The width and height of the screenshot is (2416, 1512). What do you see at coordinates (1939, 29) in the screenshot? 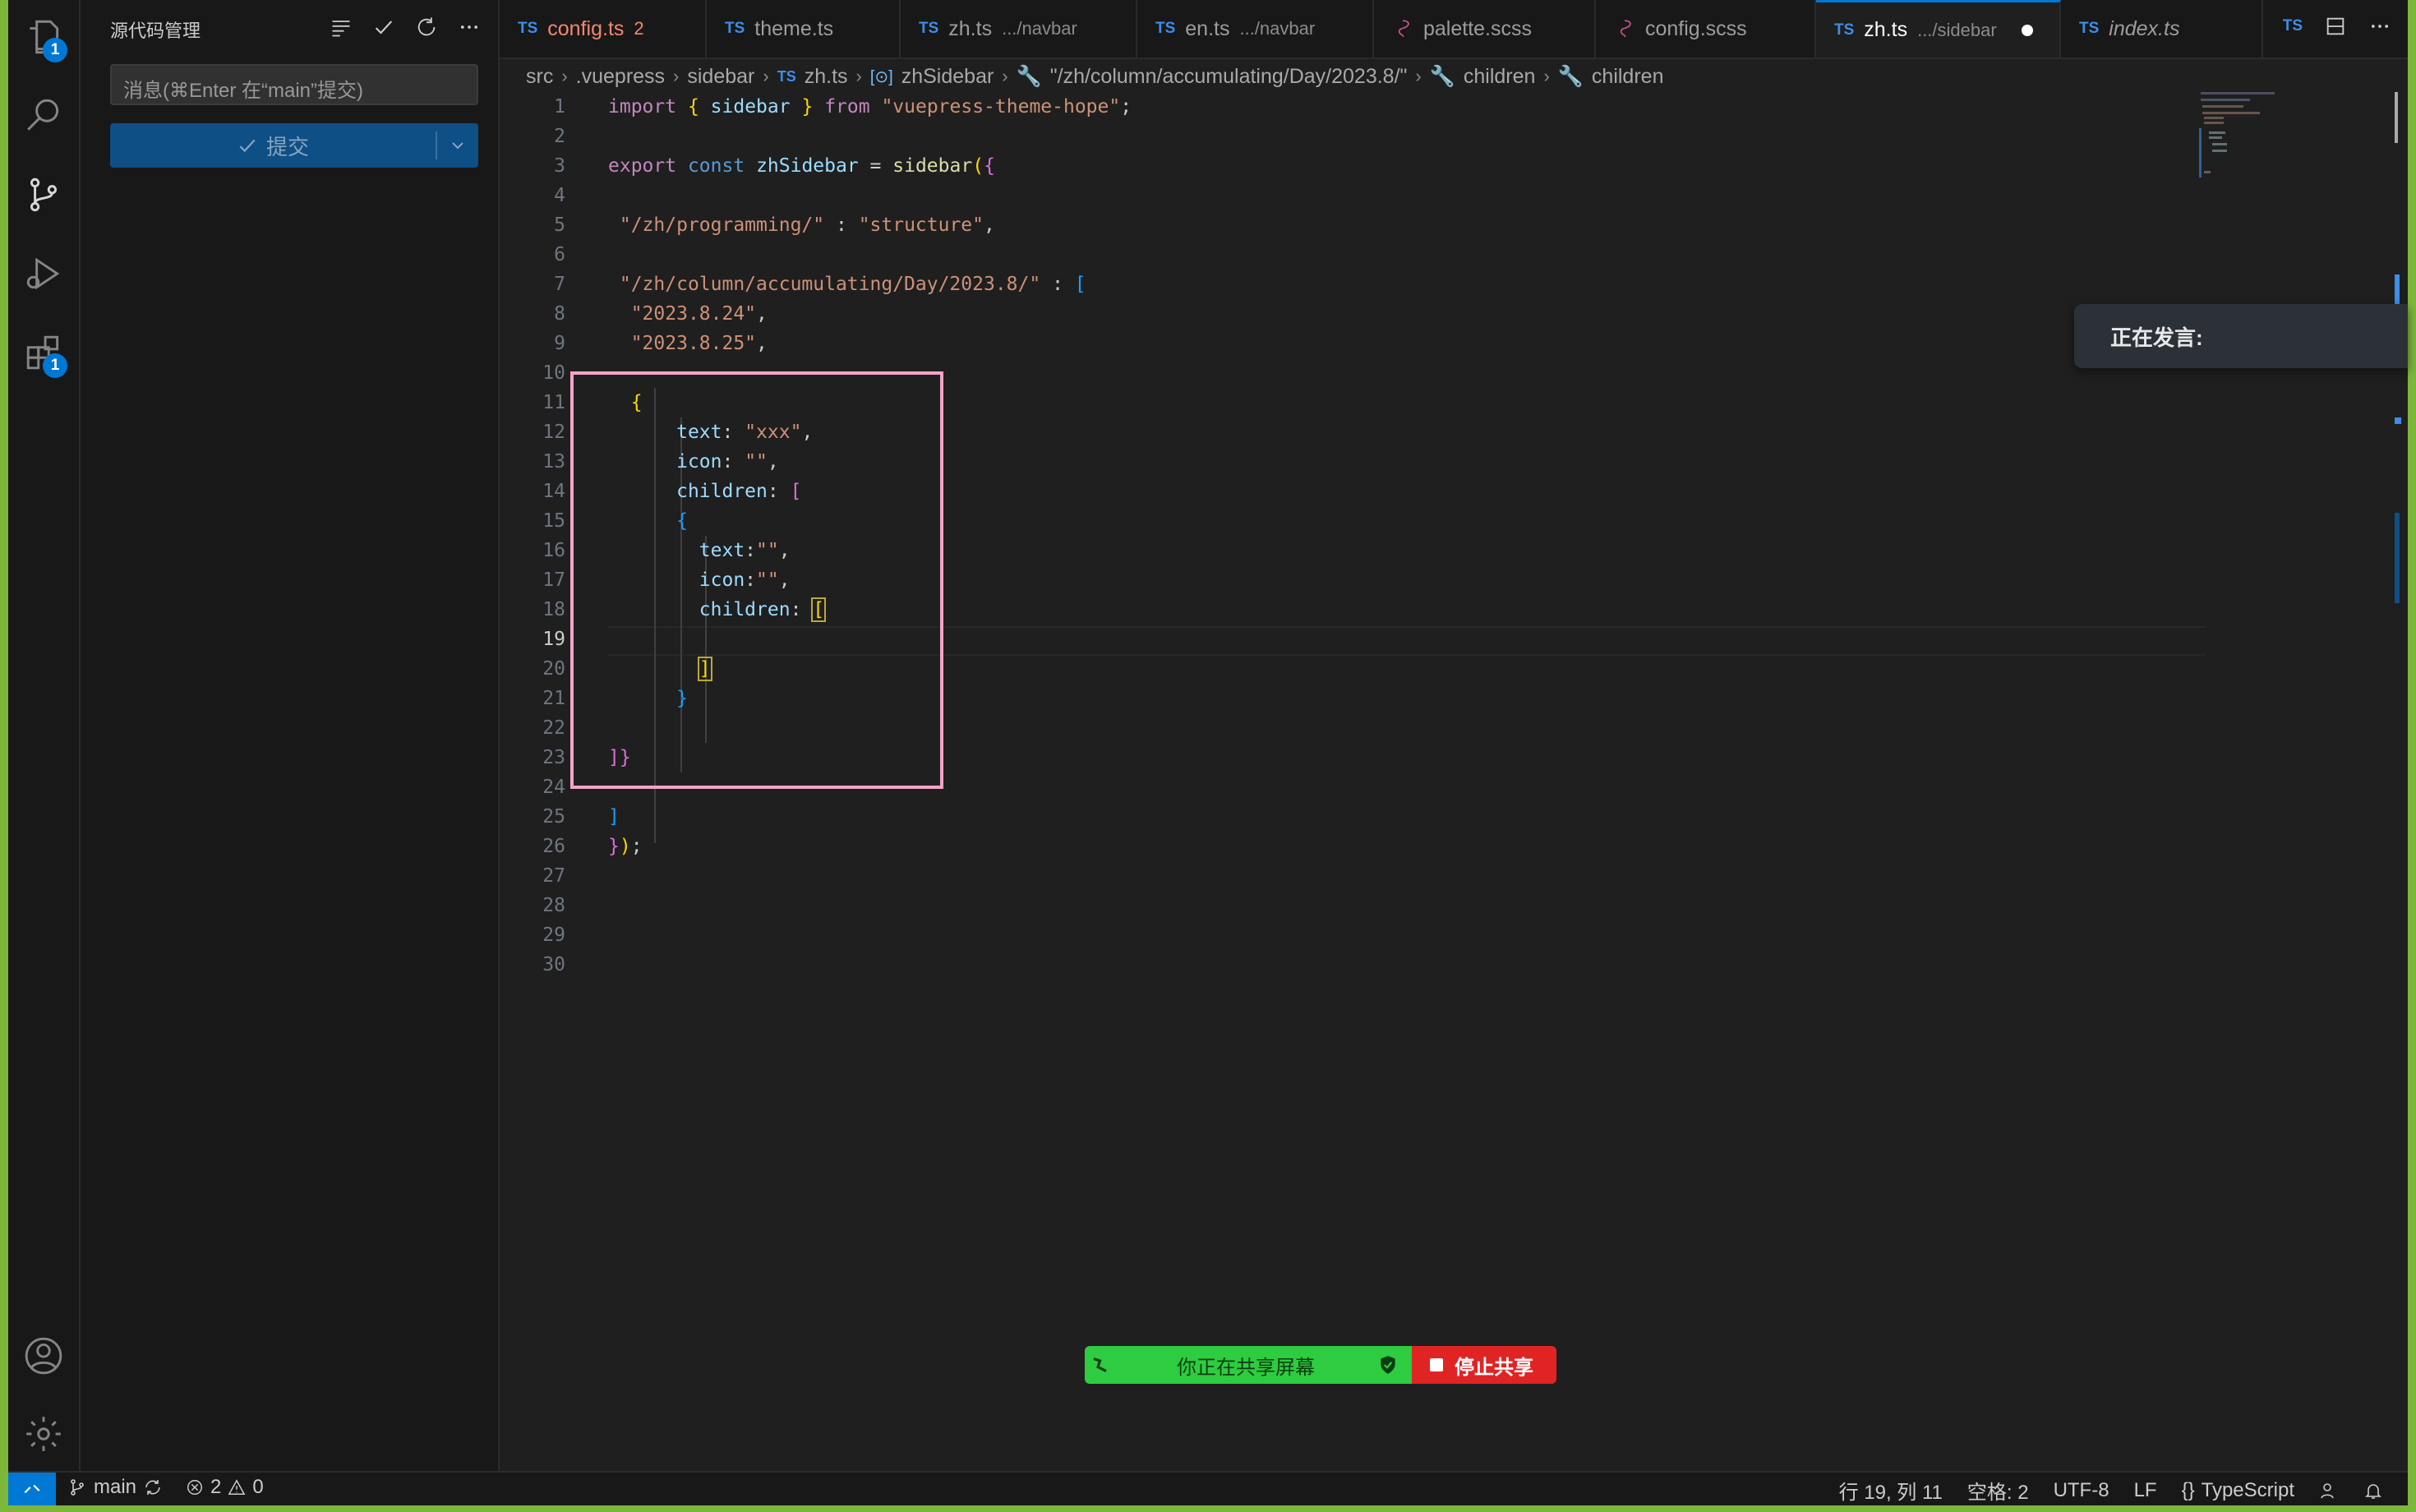
I see `tab-zh-ts-sidebar: TS zh.ts .../sidebar` at bounding box center [1939, 29].